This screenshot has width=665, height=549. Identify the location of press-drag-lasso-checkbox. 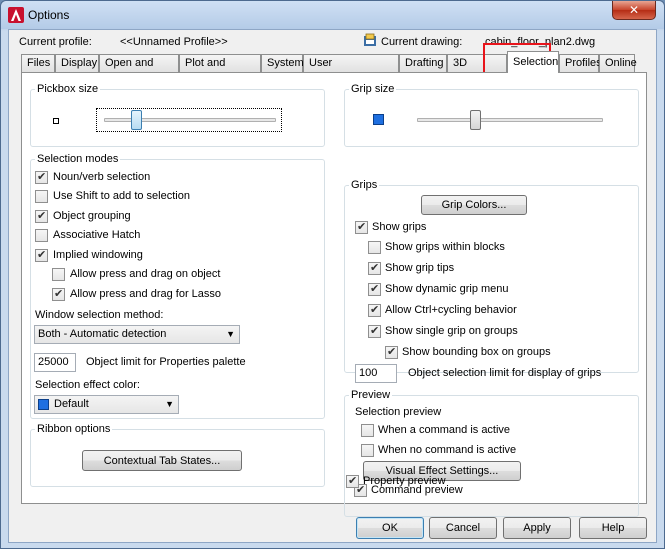
(58, 294).